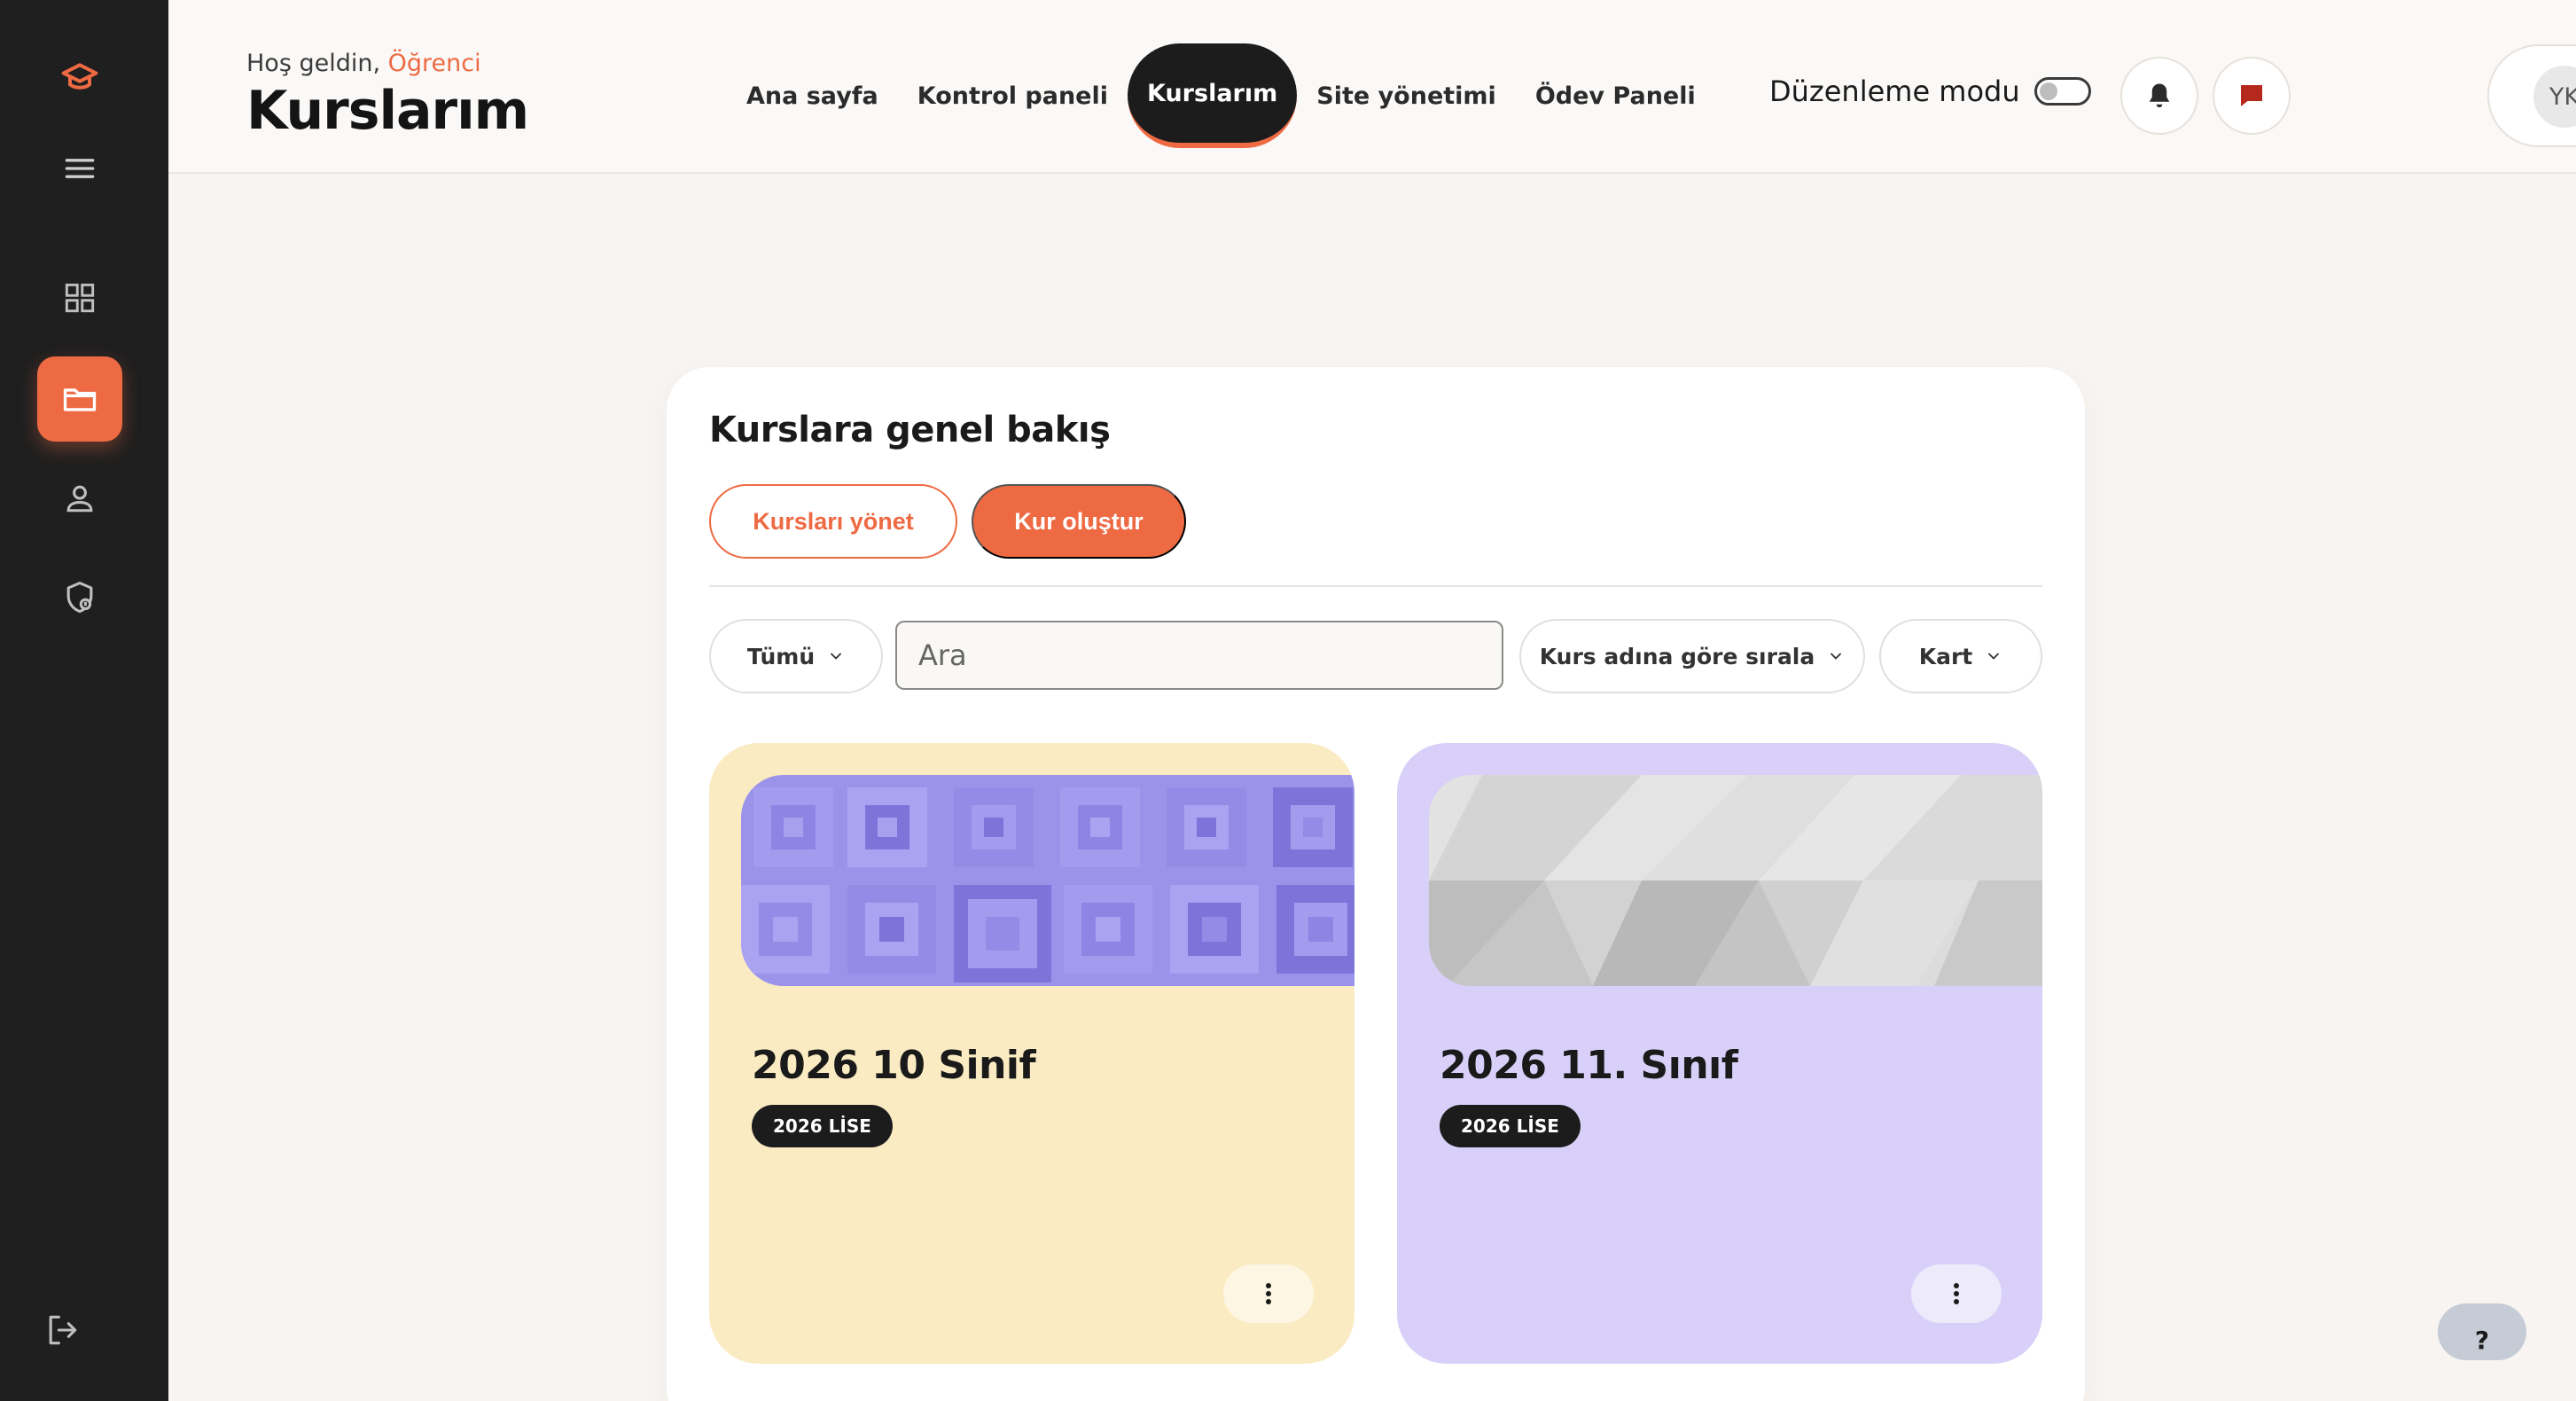 This screenshot has height=1401, width=2576. Describe the element at coordinates (1589, 1065) in the screenshot. I see `course-title: 2026 11. Sınıf` at that location.